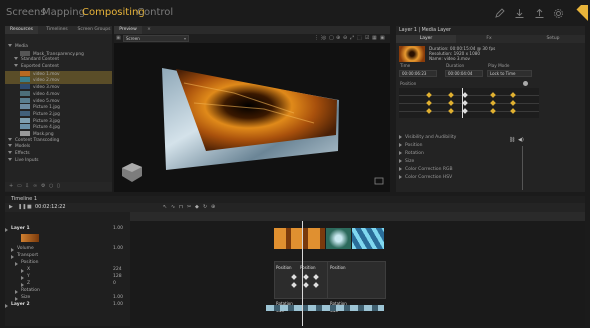 The width and height of the screenshot is (590, 328). Describe the element at coordinates (469, 103) in the screenshot. I see `keyframe-graph` at that location.